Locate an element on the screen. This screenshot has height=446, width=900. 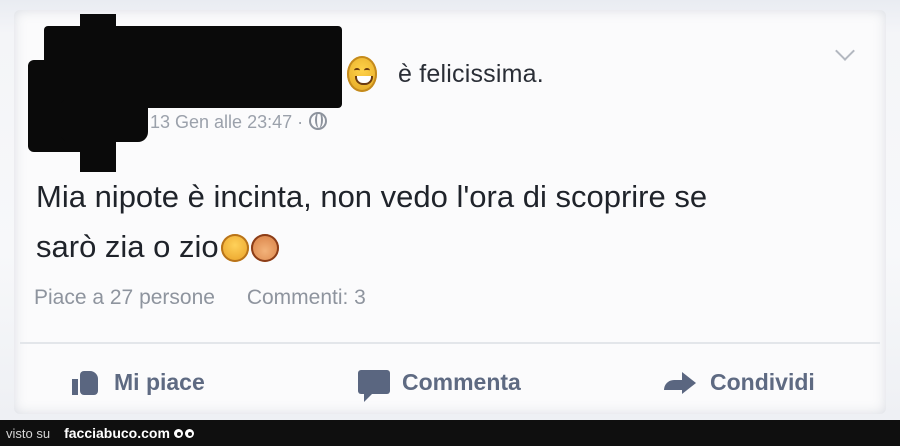
share-arrow-icon is located at coordinates (681, 382).